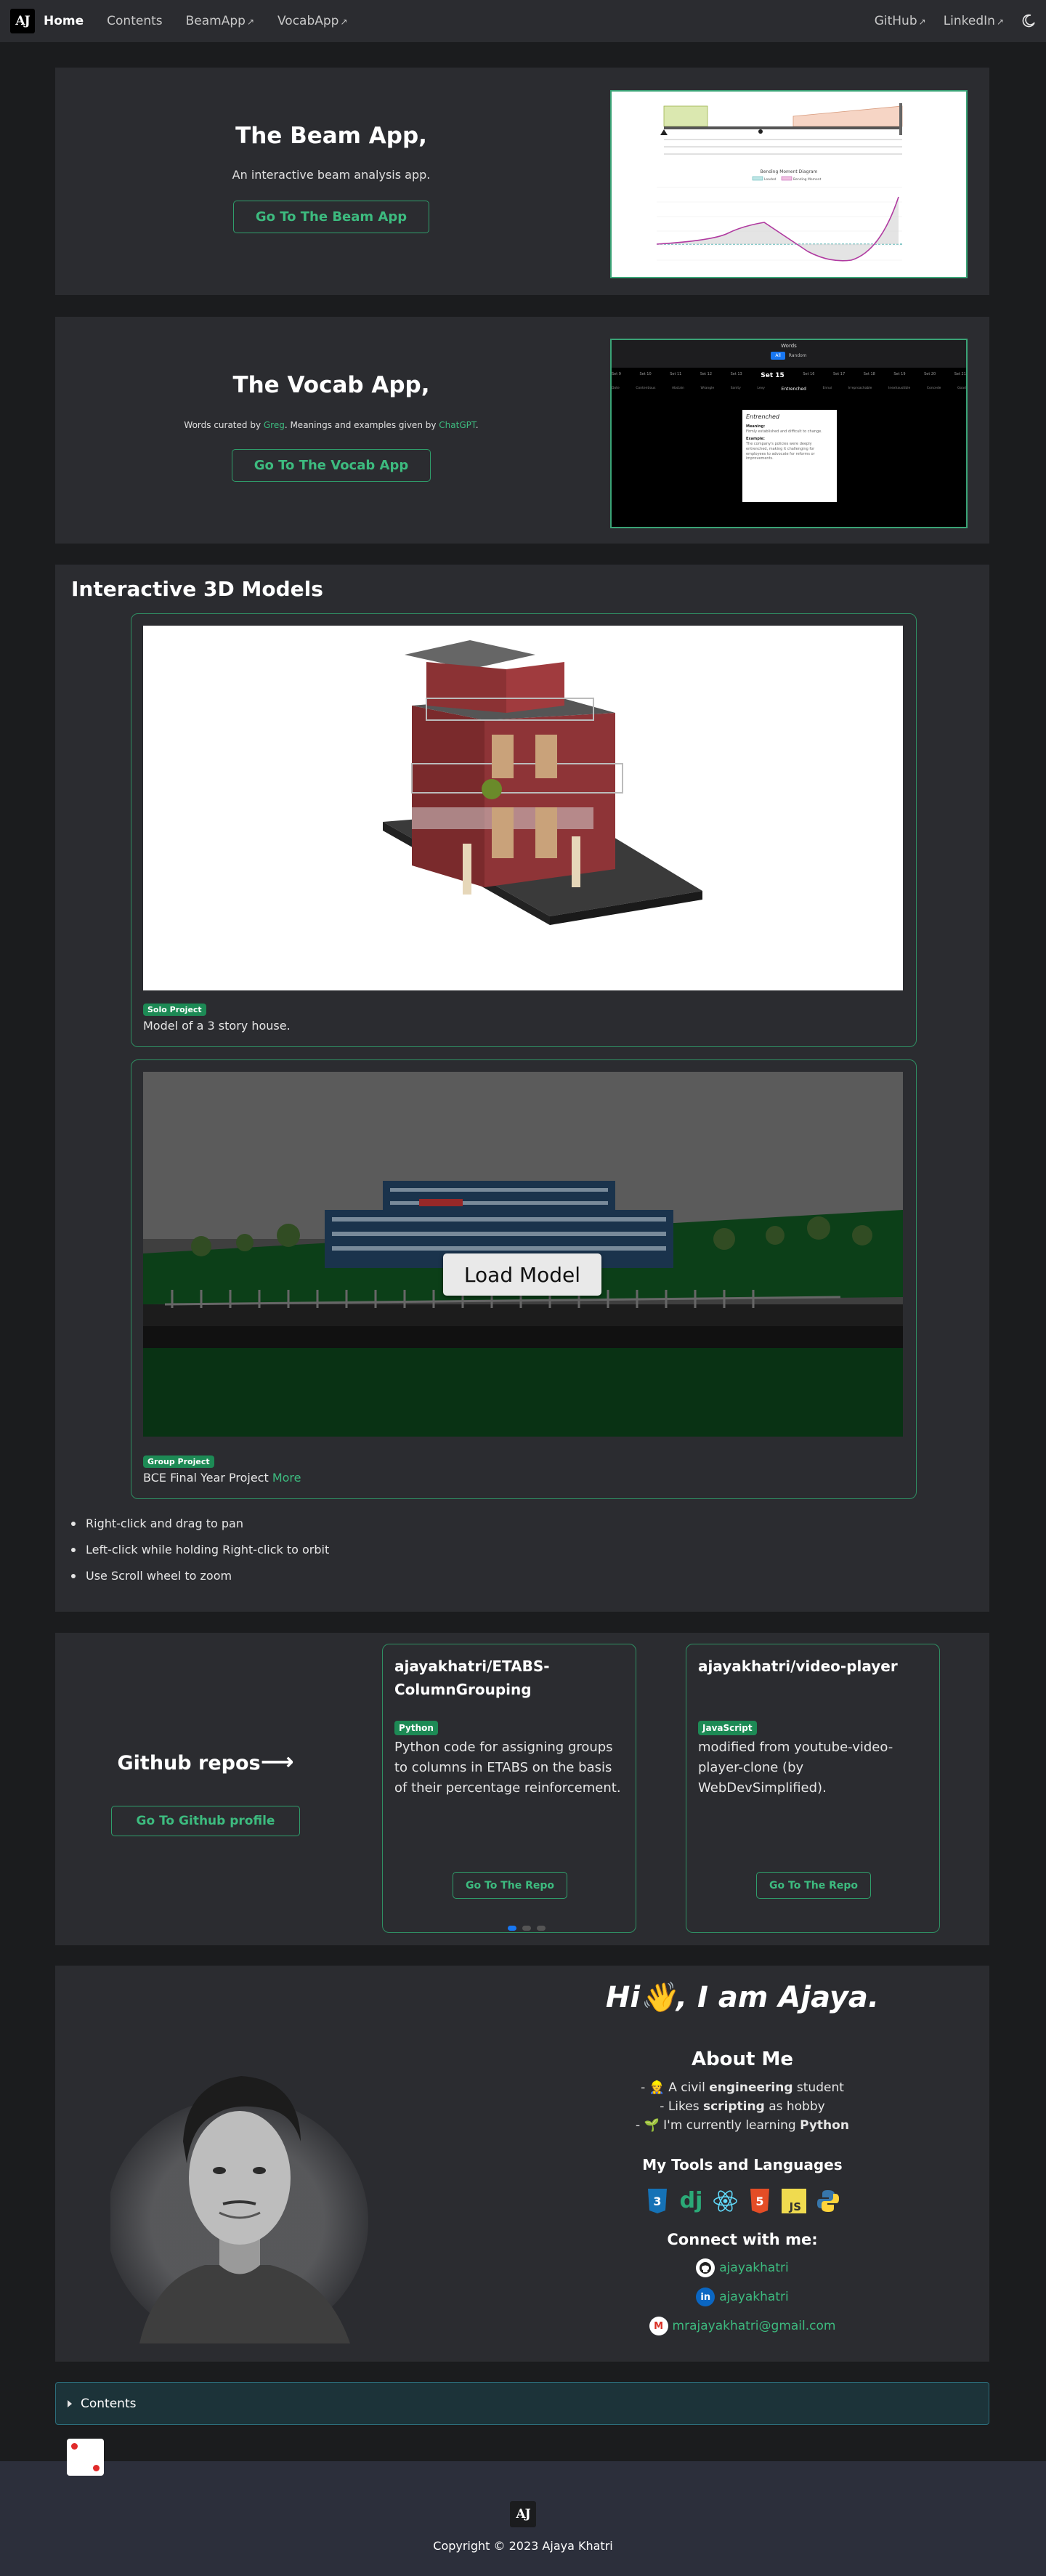  What do you see at coordinates (753, 2297) in the screenshot?
I see `linkedin-profile-link: ajayakhatri` at bounding box center [753, 2297].